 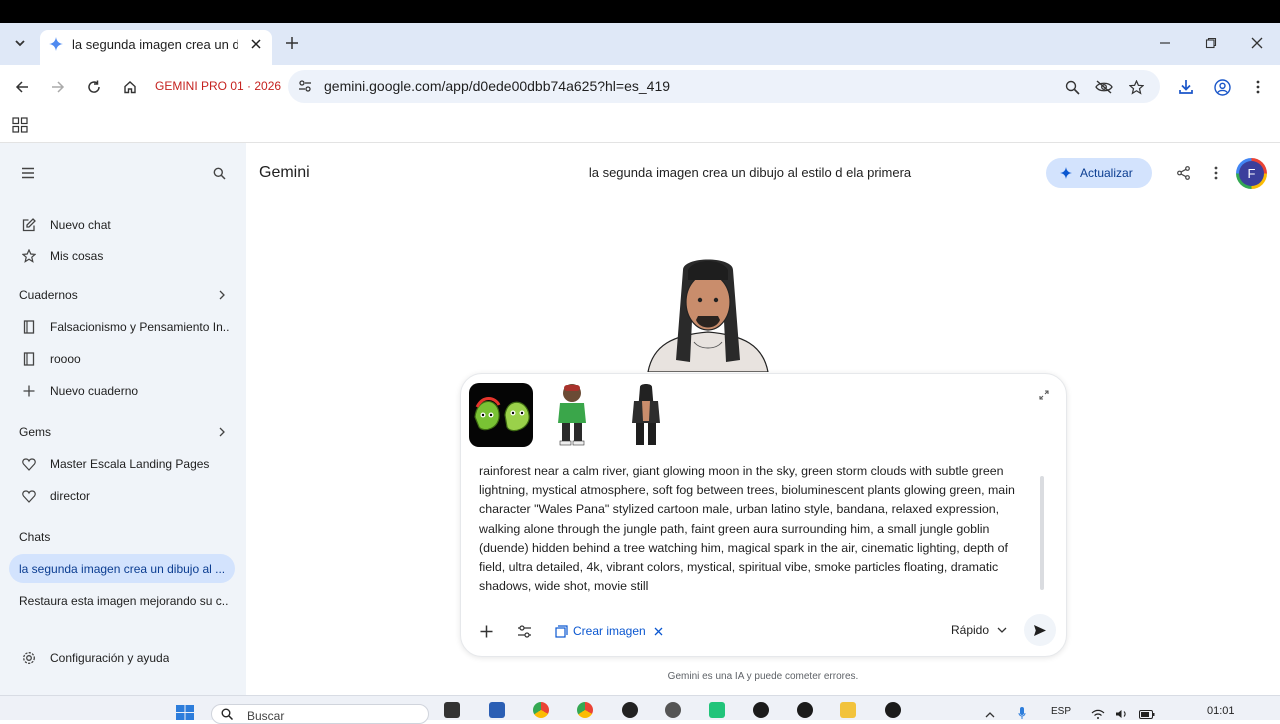 I want to click on wifi-icon, so click(x=1098, y=714).